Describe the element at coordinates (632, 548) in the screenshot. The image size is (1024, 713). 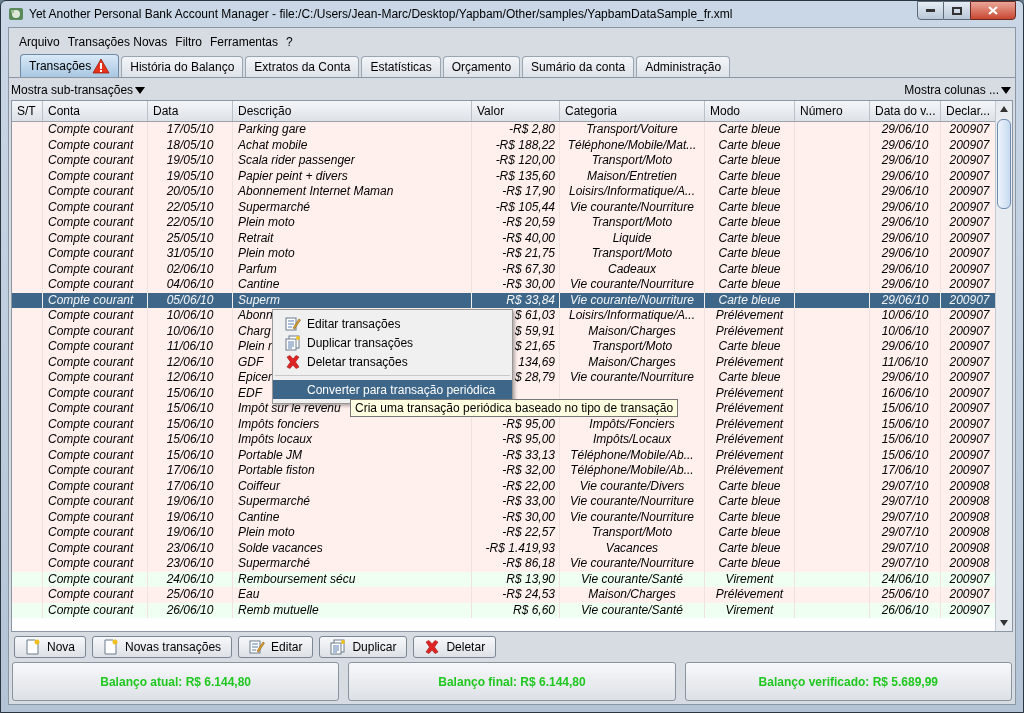
I see `table-cell: Vacances` at that location.